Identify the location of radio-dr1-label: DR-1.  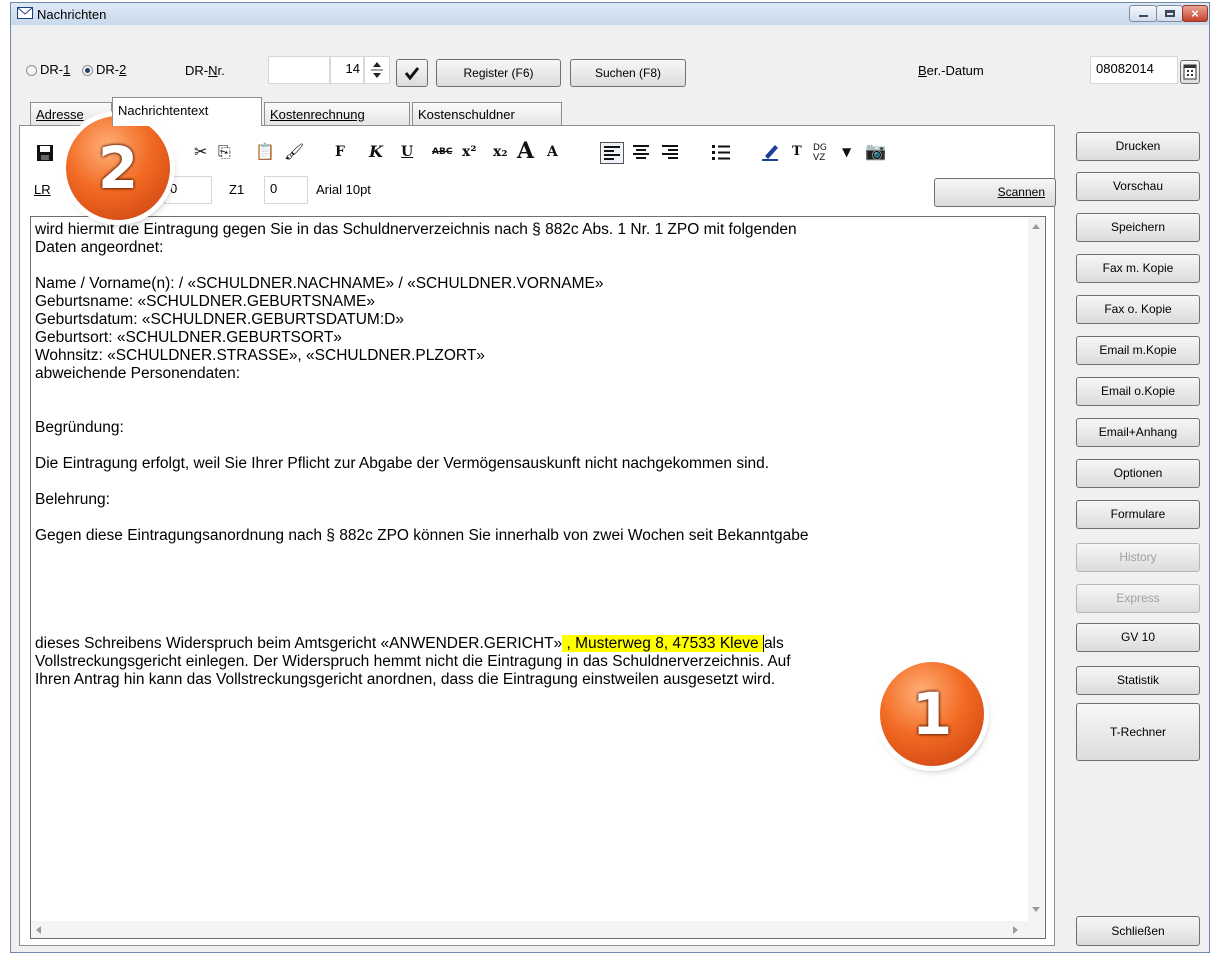
(55, 69).